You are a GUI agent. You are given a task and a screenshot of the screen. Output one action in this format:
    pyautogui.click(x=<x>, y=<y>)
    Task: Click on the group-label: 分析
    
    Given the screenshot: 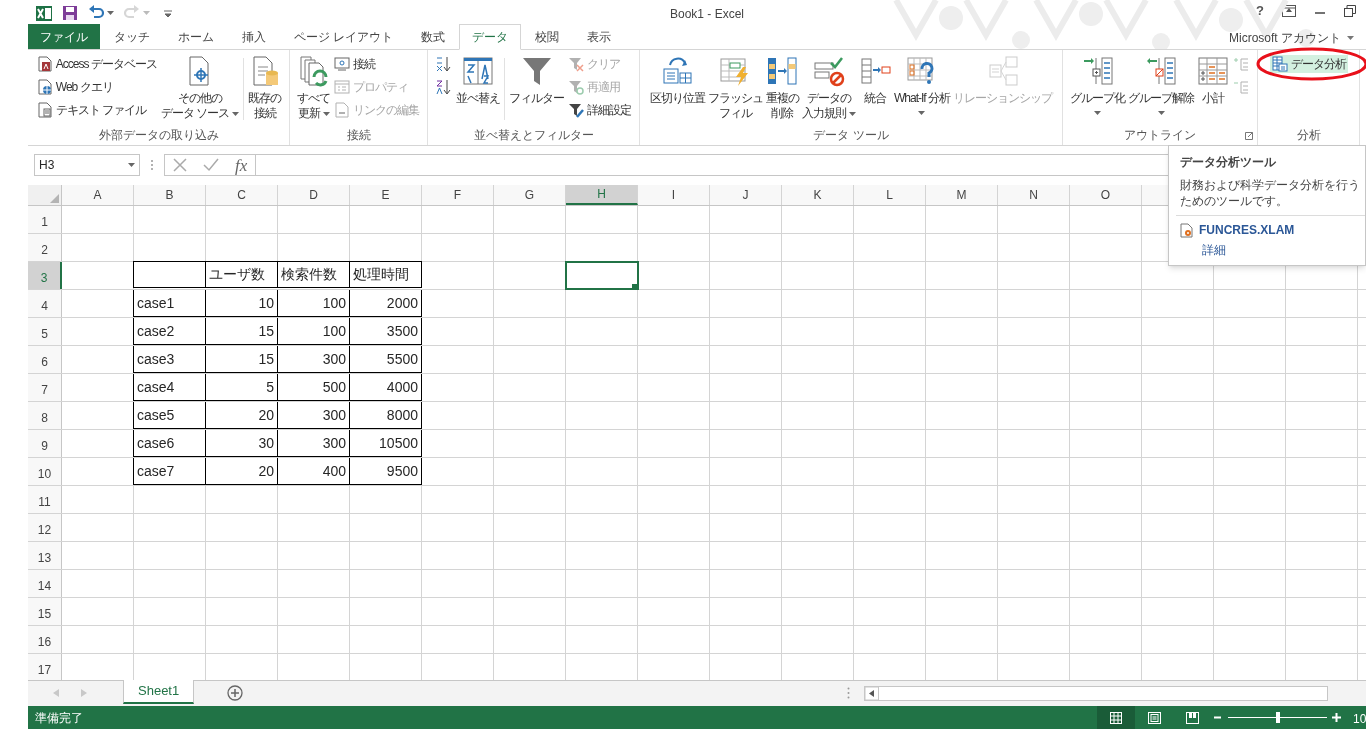 What is the action you would take?
    pyautogui.click(x=1308, y=135)
    